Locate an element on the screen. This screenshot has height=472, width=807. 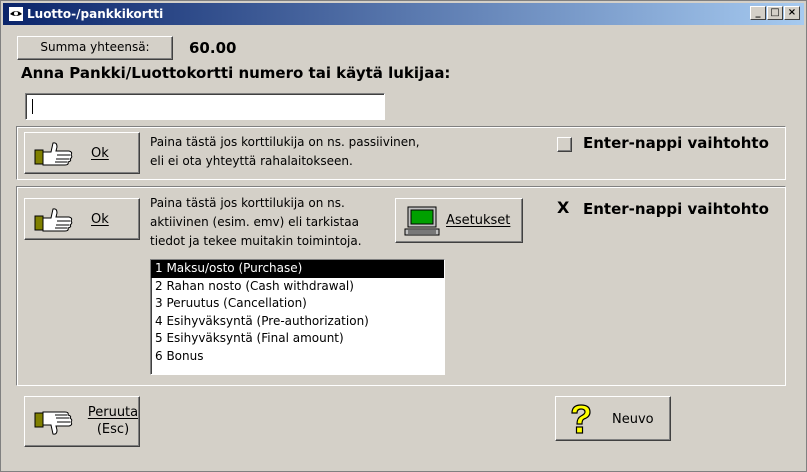
eye-icon is located at coordinates (16, 14).